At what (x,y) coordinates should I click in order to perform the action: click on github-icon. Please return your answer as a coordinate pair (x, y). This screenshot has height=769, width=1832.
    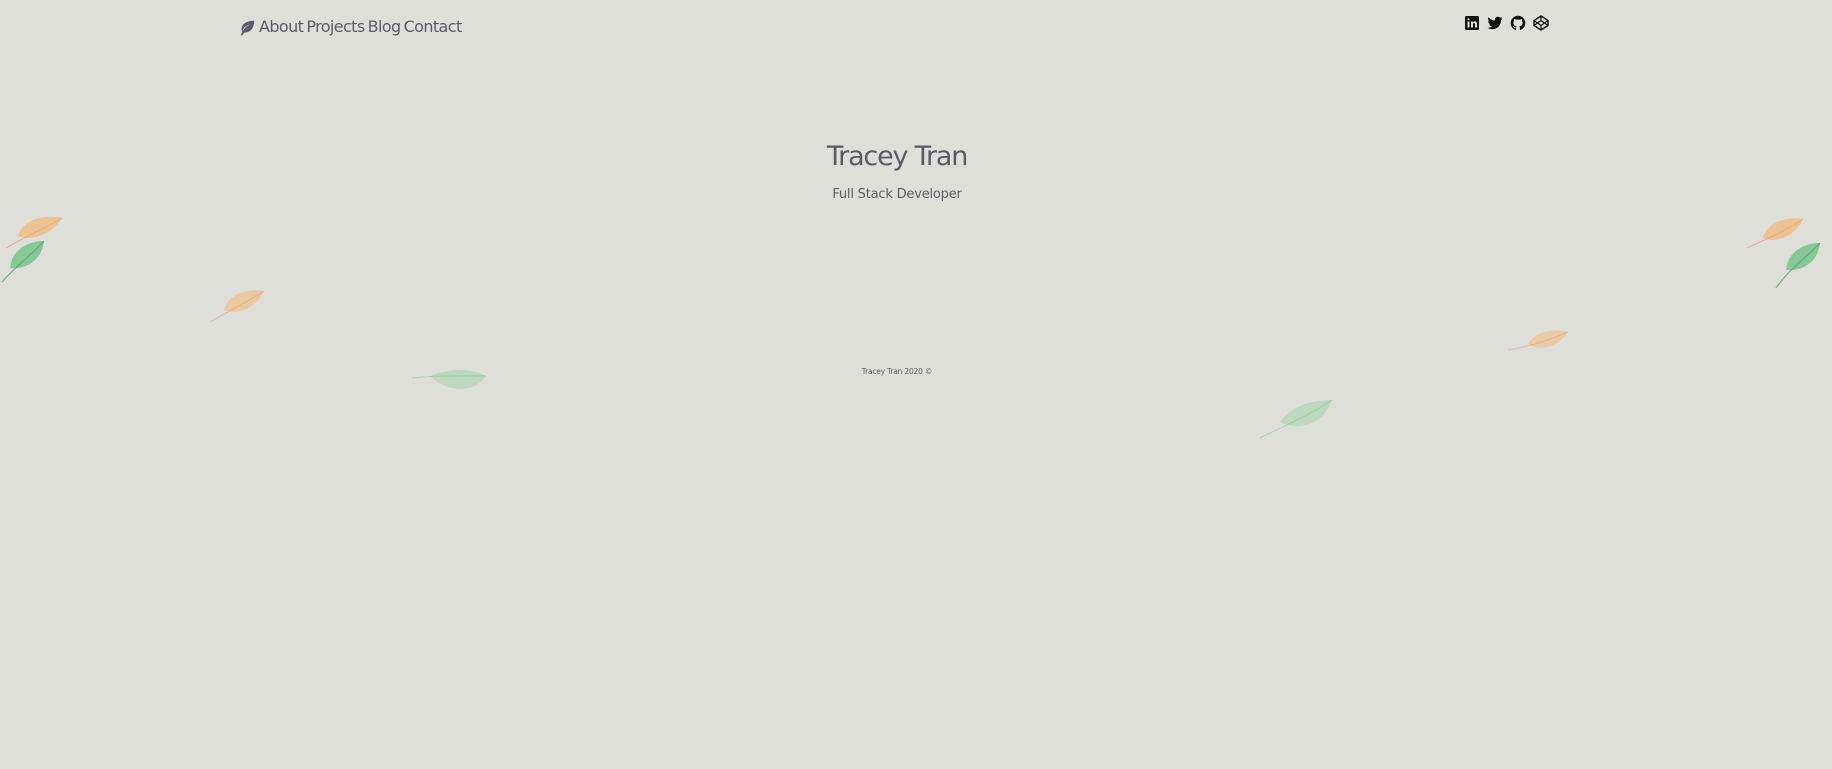
    Looking at the image, I should click on (1517, 22).